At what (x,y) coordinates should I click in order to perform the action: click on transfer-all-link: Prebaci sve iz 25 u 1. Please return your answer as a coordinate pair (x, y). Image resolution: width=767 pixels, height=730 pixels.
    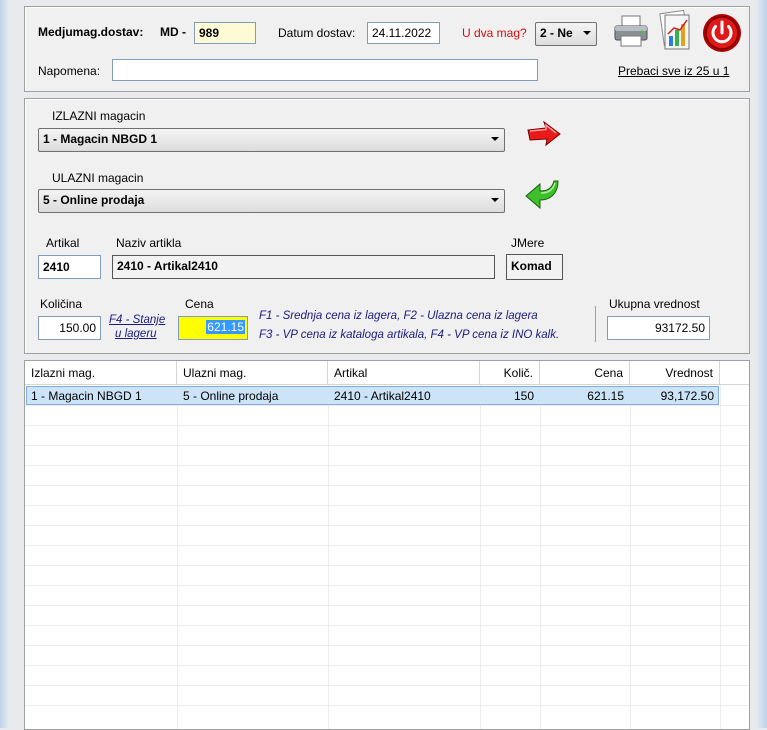
    Looking at the image, I should click on (673, 71).